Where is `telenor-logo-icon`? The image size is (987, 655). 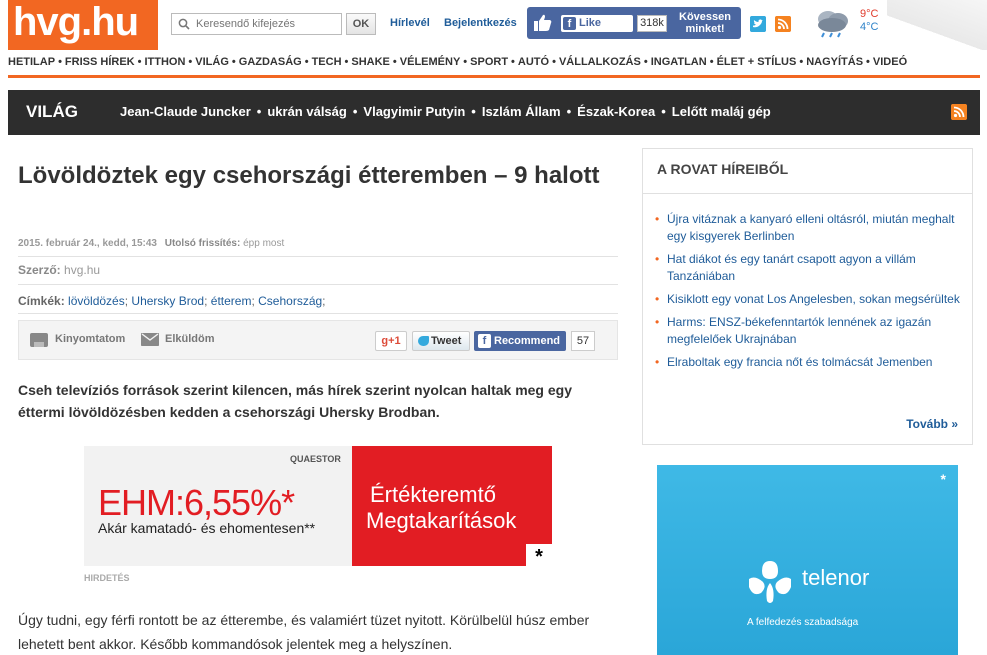 telenor-logo-icon is located at coordinates (770, 582).